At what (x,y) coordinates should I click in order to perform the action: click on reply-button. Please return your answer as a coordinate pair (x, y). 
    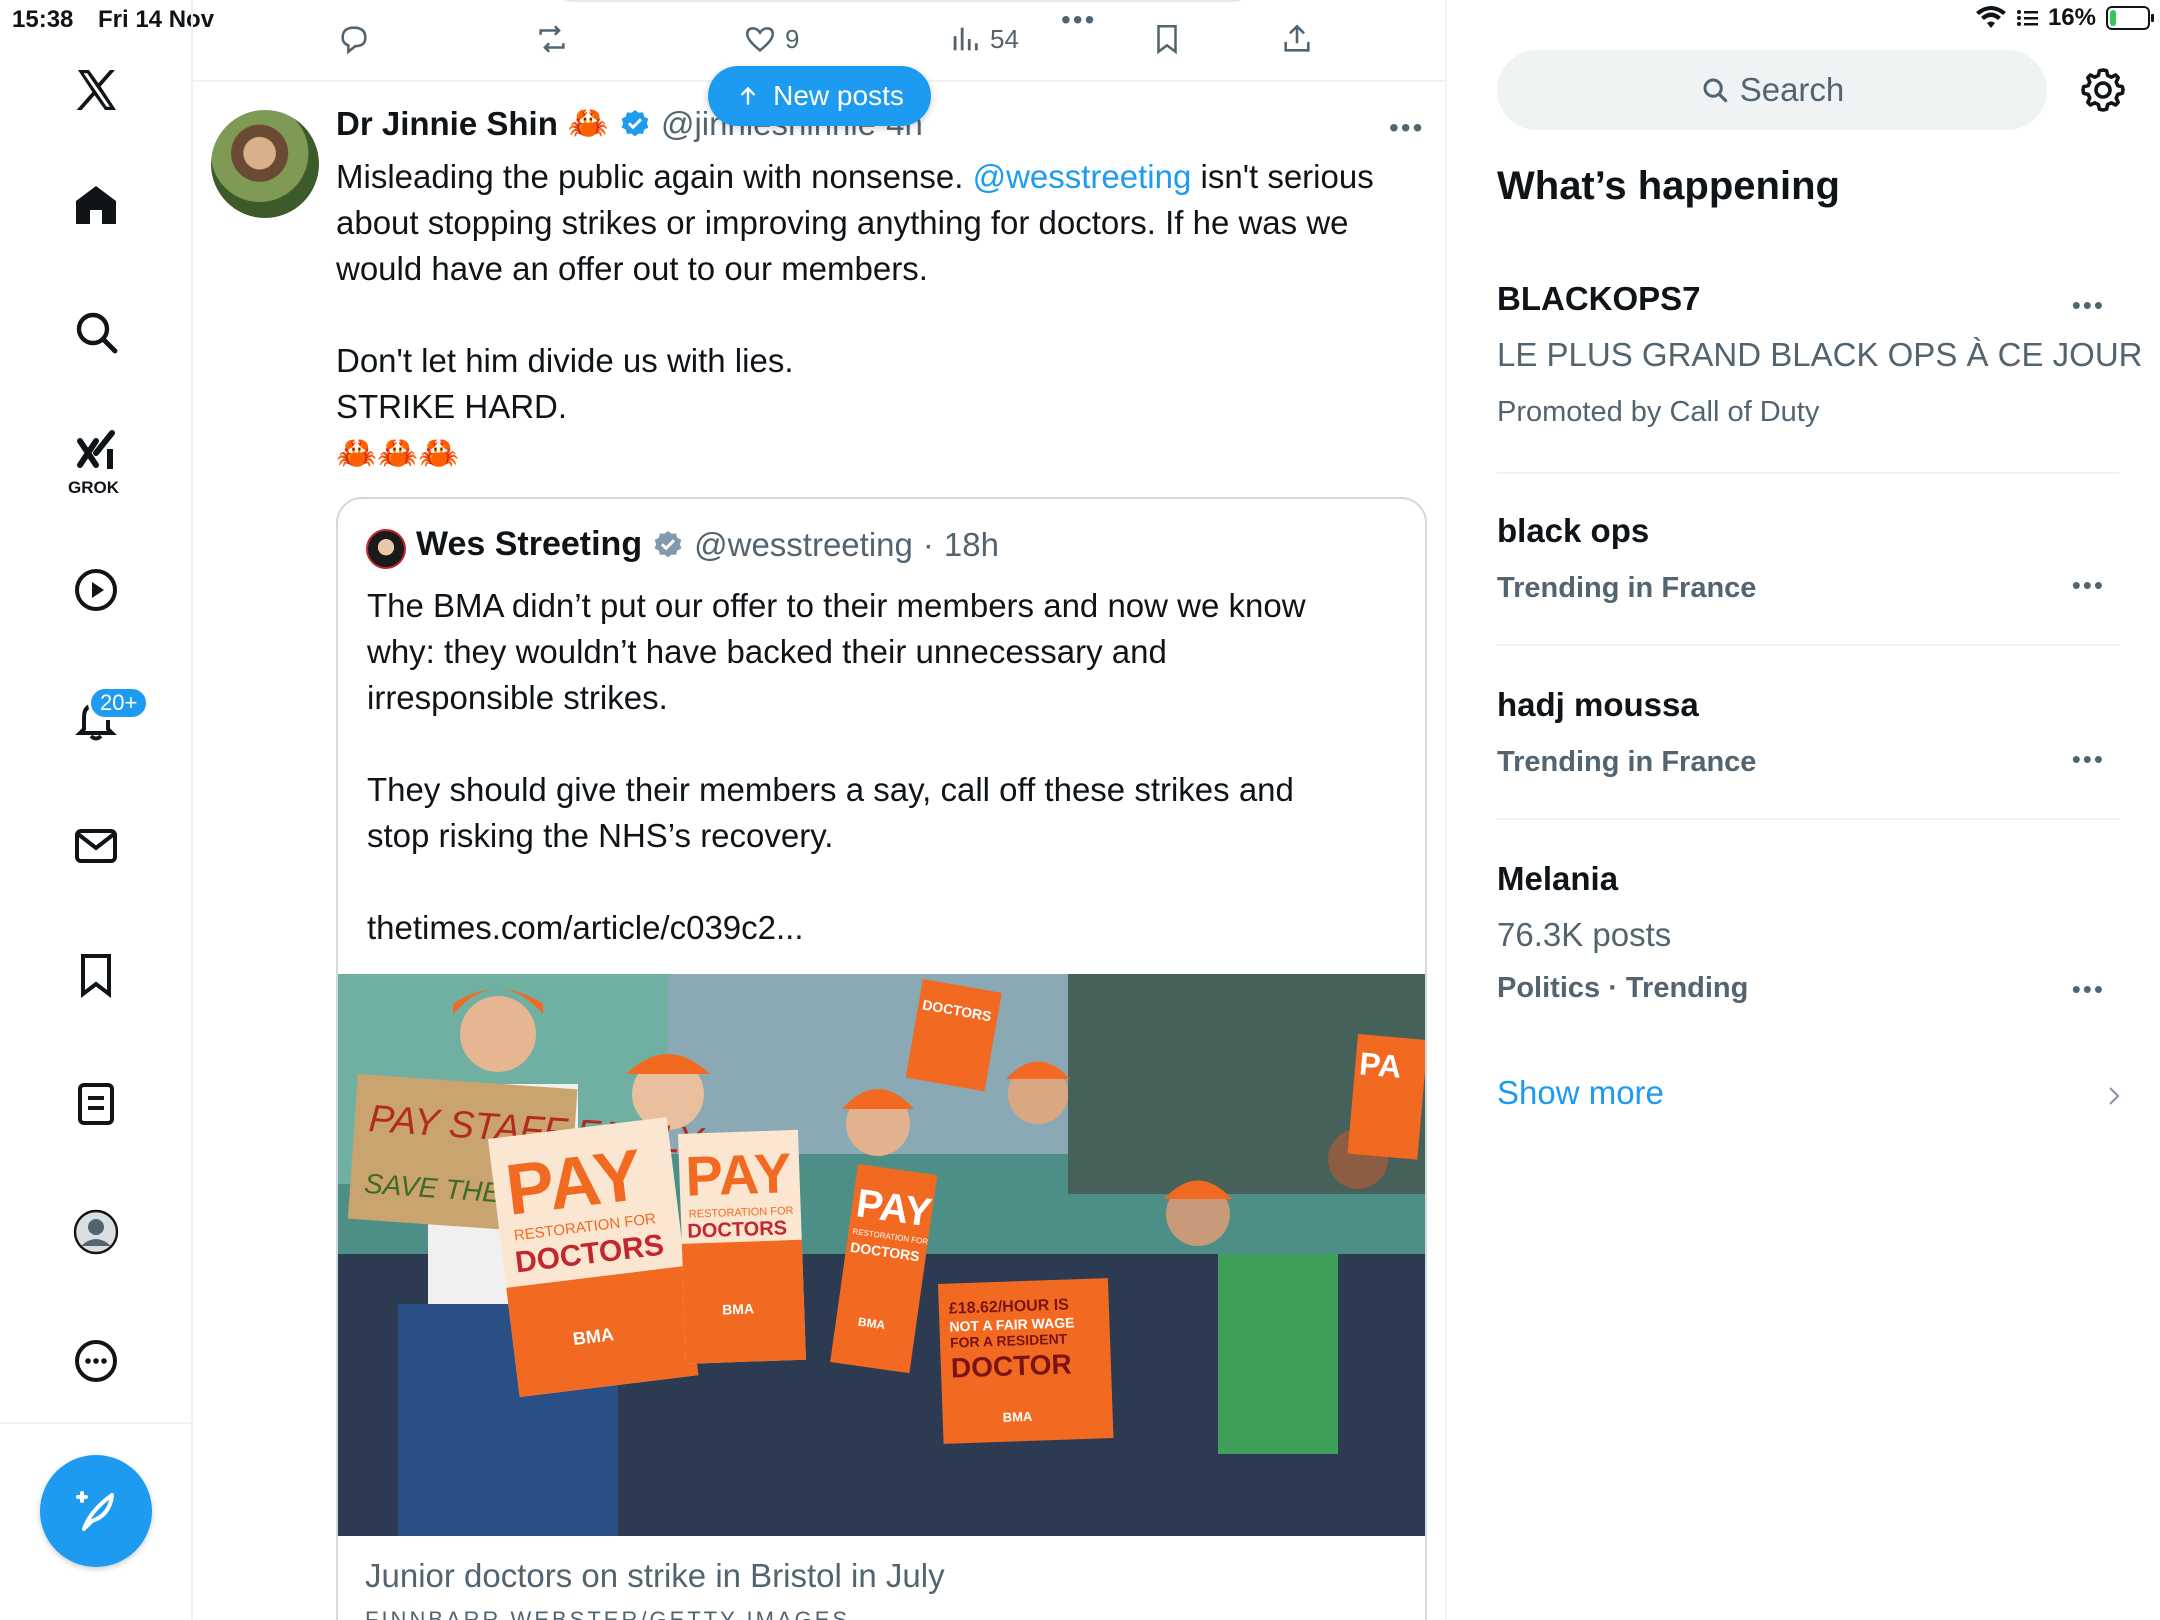
    Looking at the image, I should click on (354, 39).